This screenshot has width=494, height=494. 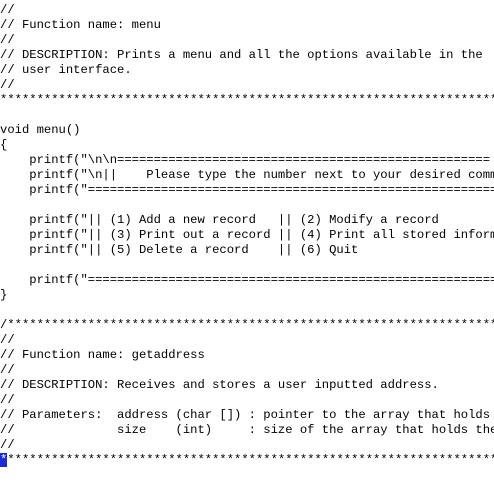 What do you see at coordinates (7, 340) in the screenshot?
I see `code-line-23: //` at bounding box center [7, 340].